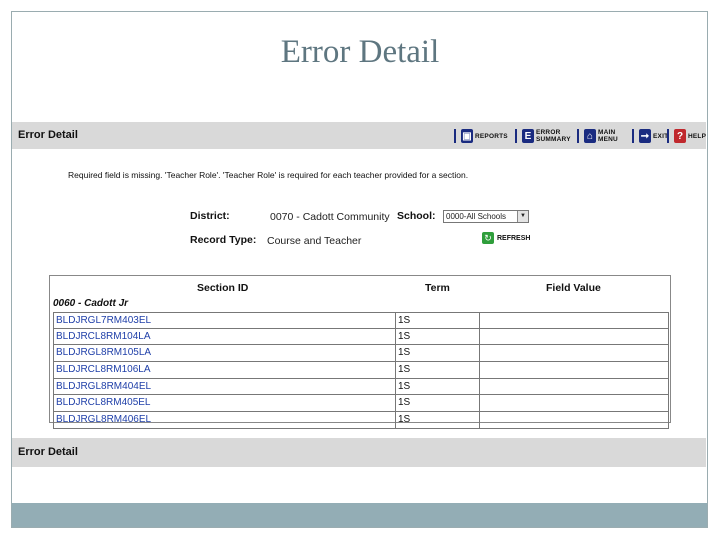 The width and height of the screenshot is (720, 540). What do you see at coordinates (330, 217) in the screenshot?
I see `district-value: 0070 - Cadott Community` at bounding box center [330, 217].